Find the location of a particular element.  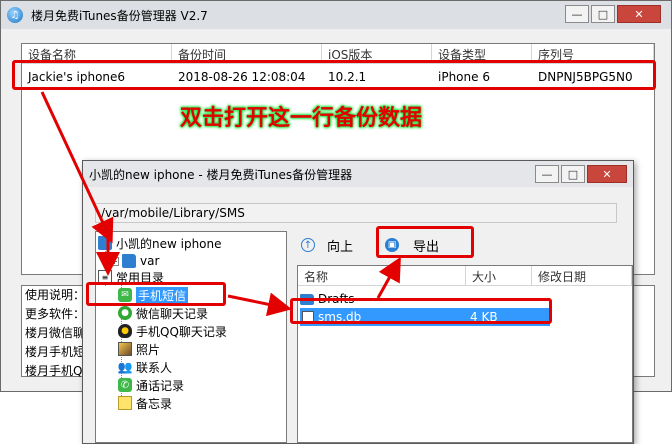

sms-db-highlight is located at coordinates (421, 311).